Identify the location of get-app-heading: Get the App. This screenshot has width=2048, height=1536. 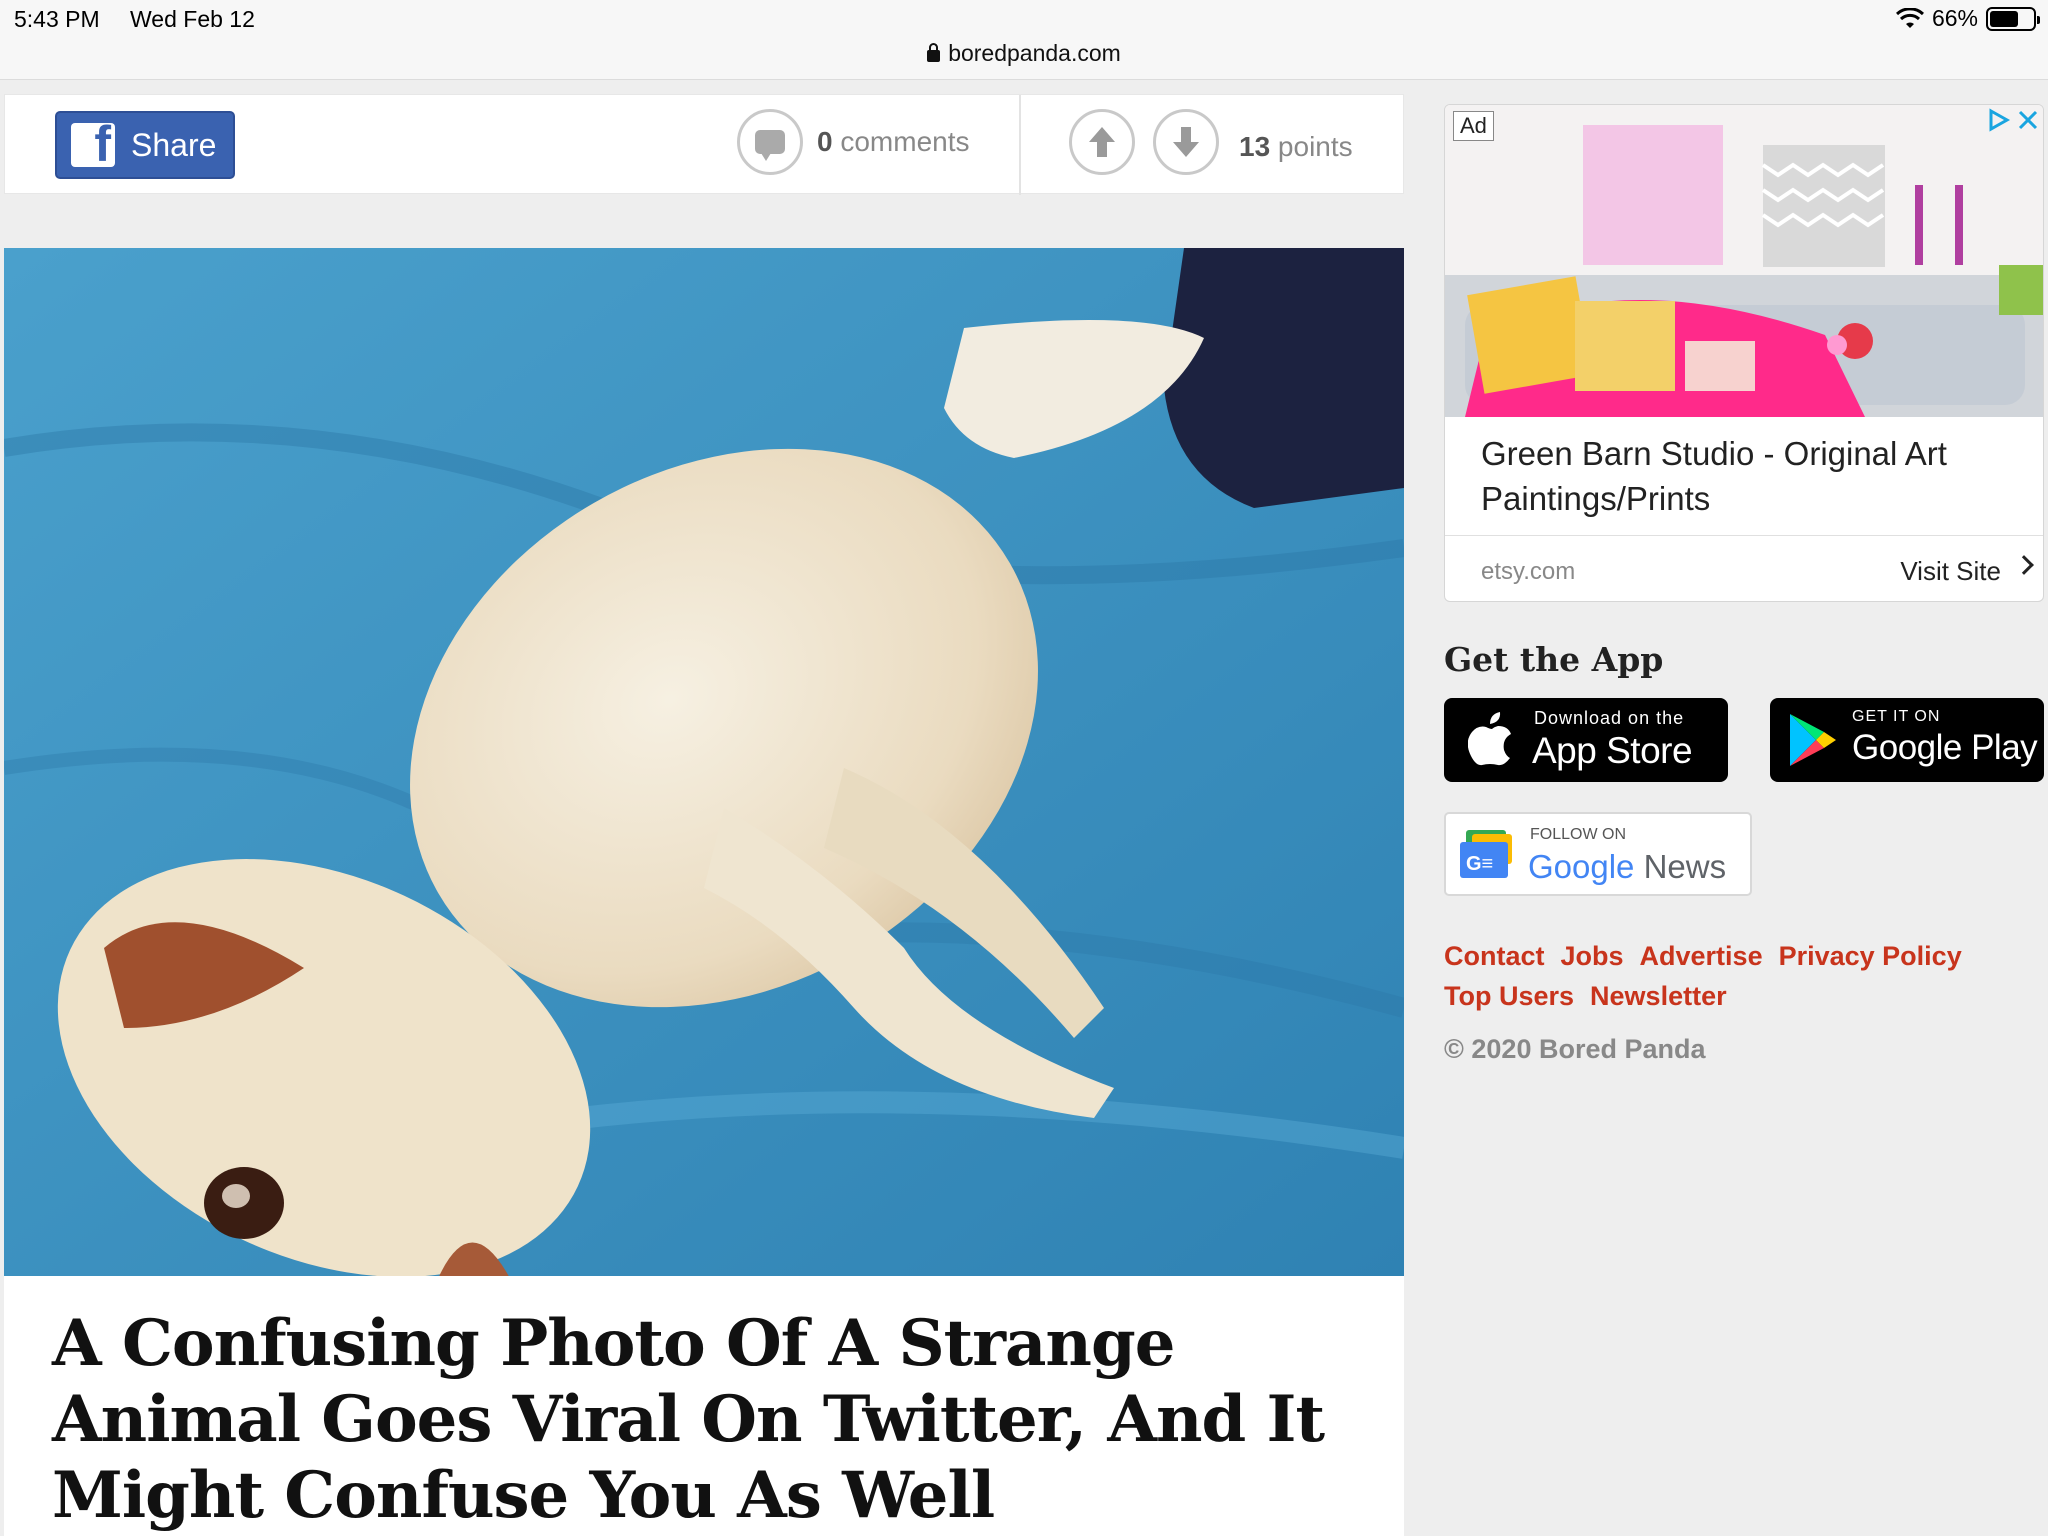
(1554, 659).